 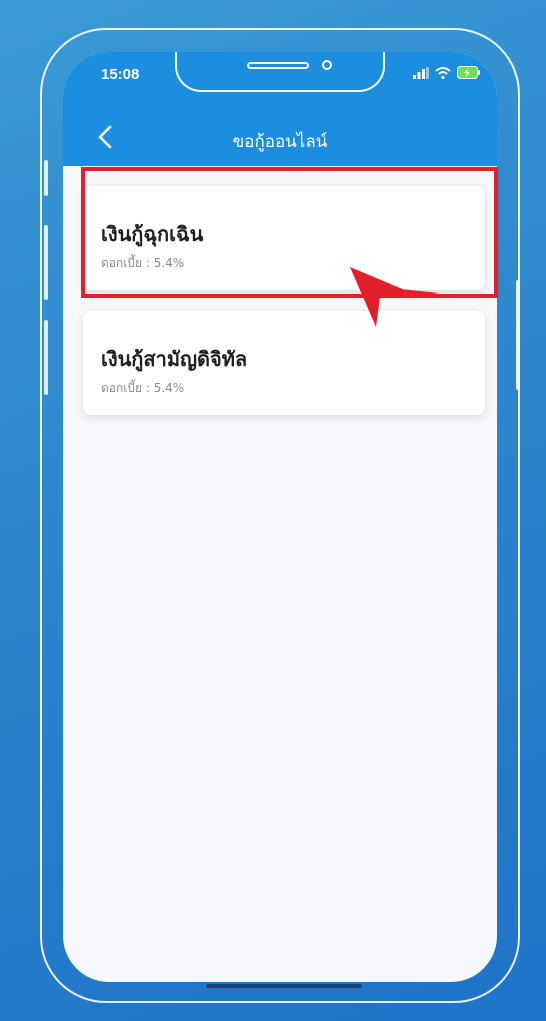 What do you see at coordinates (421, 72) in the screenshot?
I see `signal-icon` at bounding box center [421, 72].